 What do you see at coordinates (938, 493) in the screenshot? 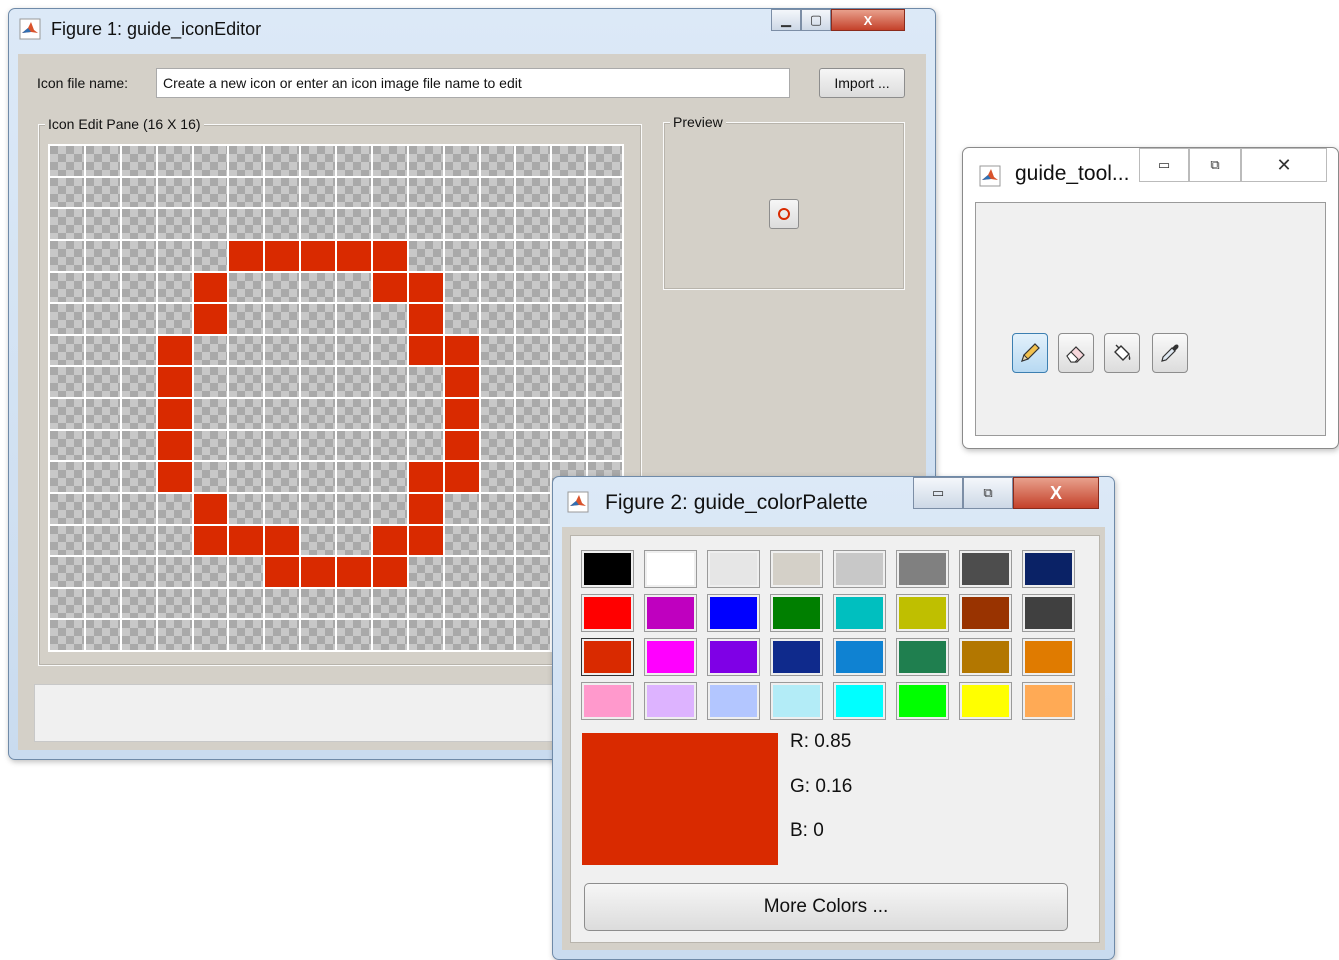
I see `minimize-button: ▭` at bounding box center [938, 493].